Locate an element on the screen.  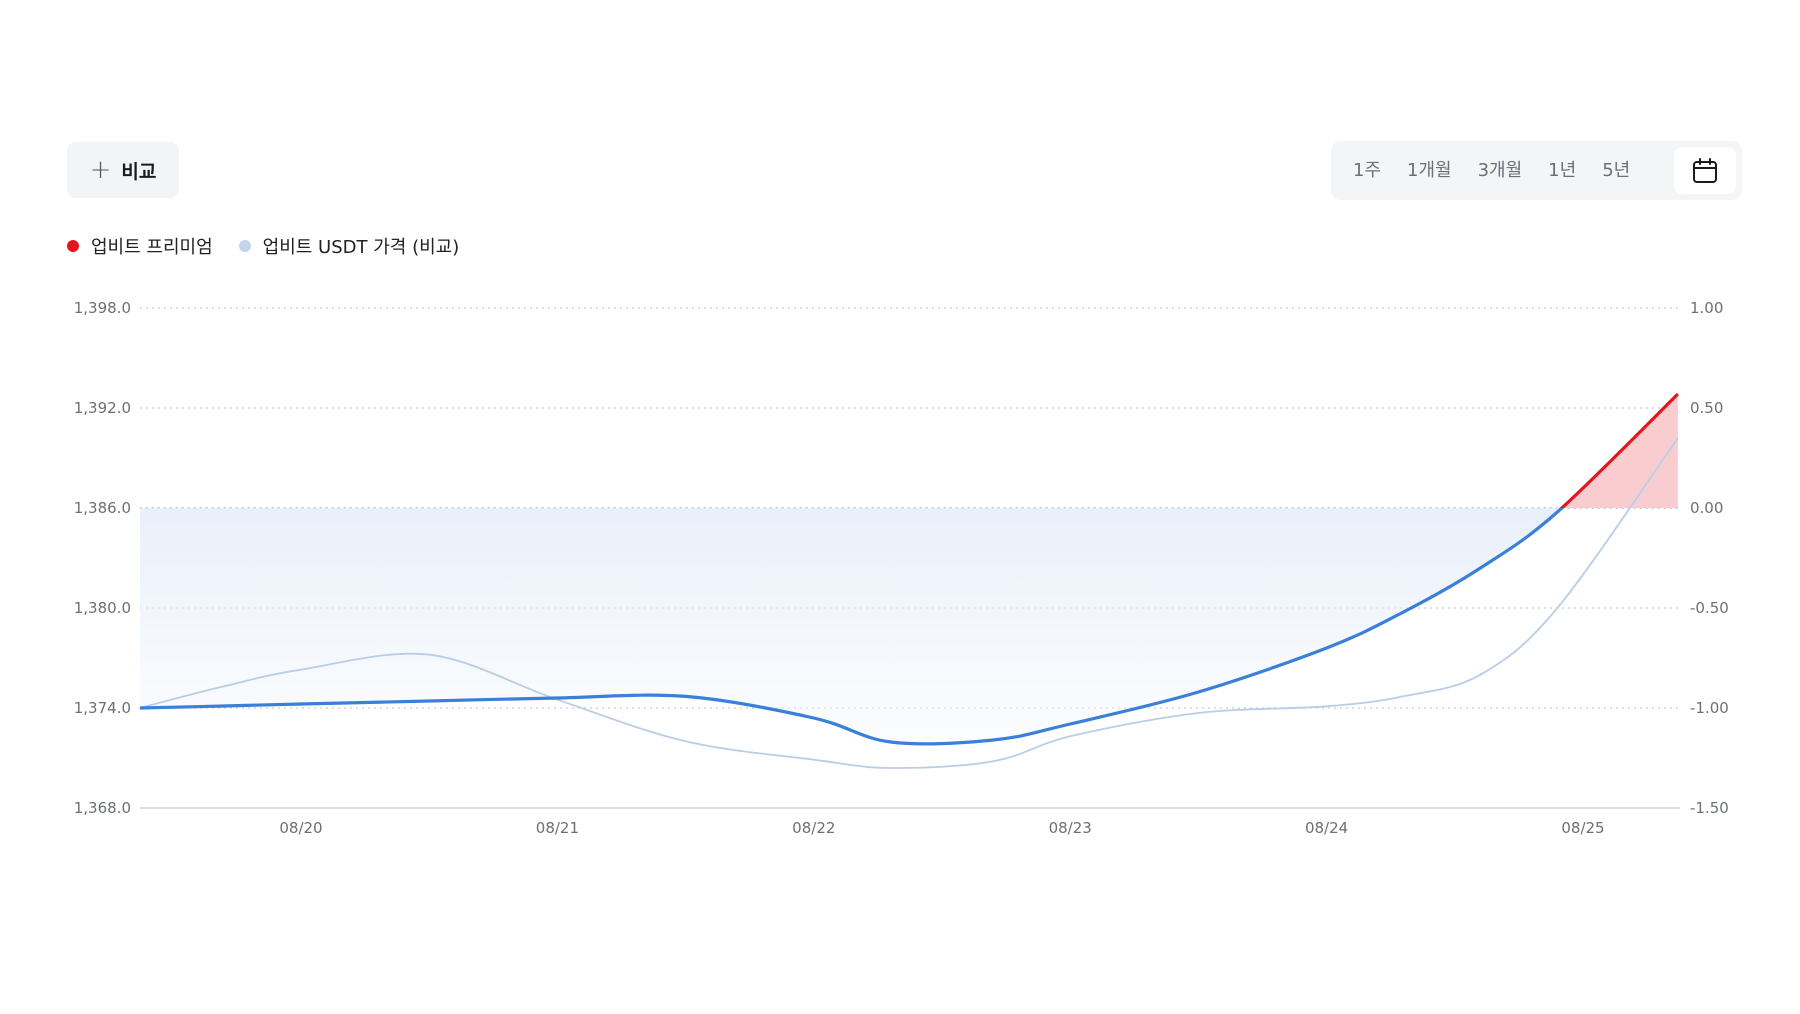
y-left-tick-label: 1,392.0 is located at coordinates (102, 408).